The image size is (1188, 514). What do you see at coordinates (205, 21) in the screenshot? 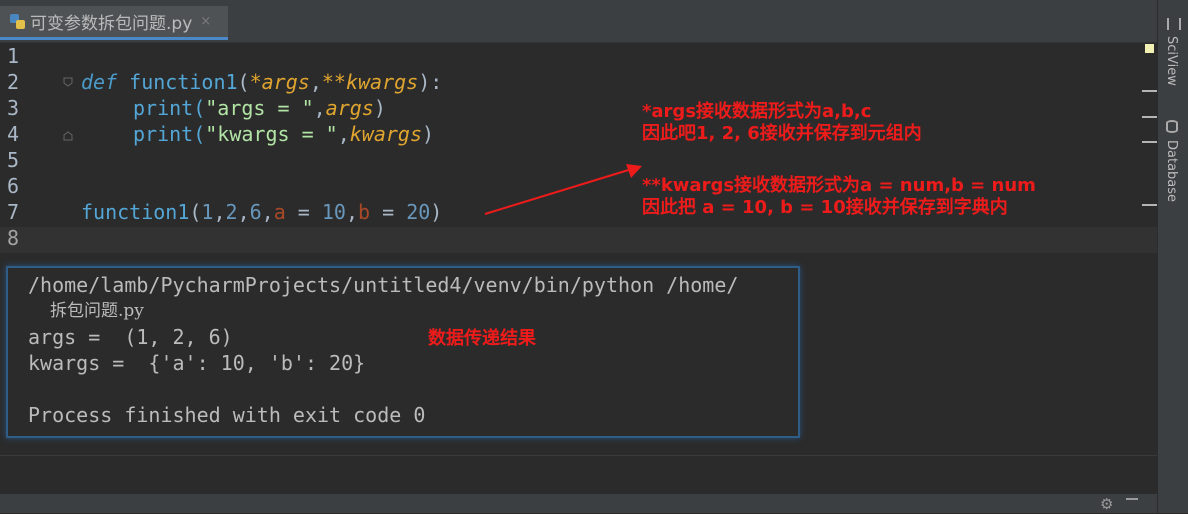
I see `close-tab-icon: ×` at bounding box center [205, 21].